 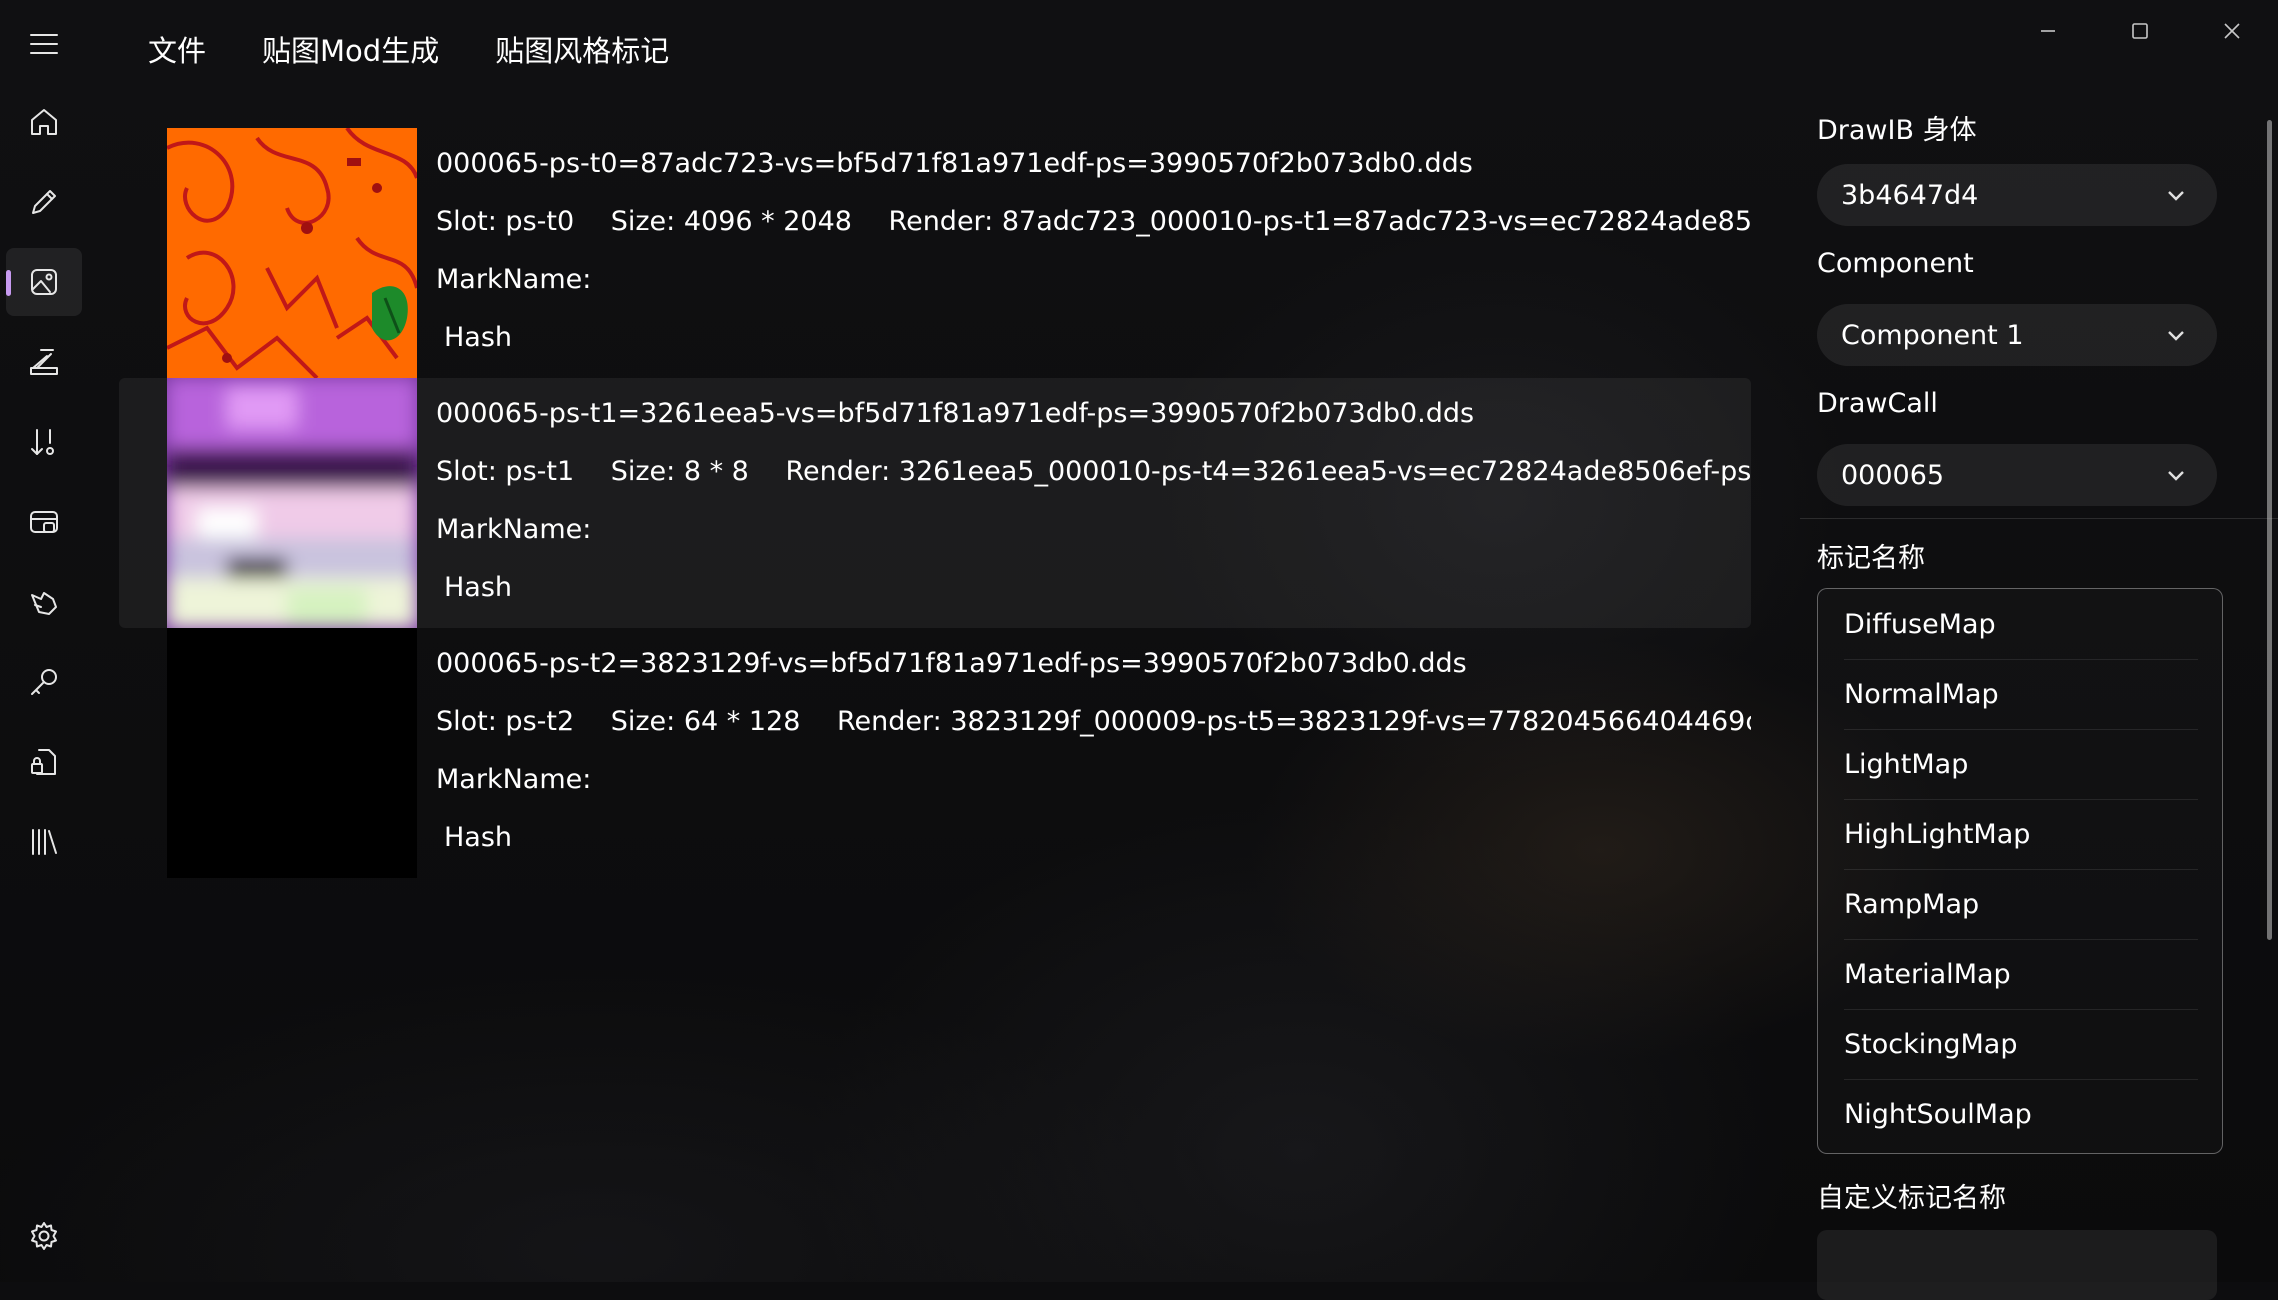 I want to click on nav-rail, so click(x=44, y=641).